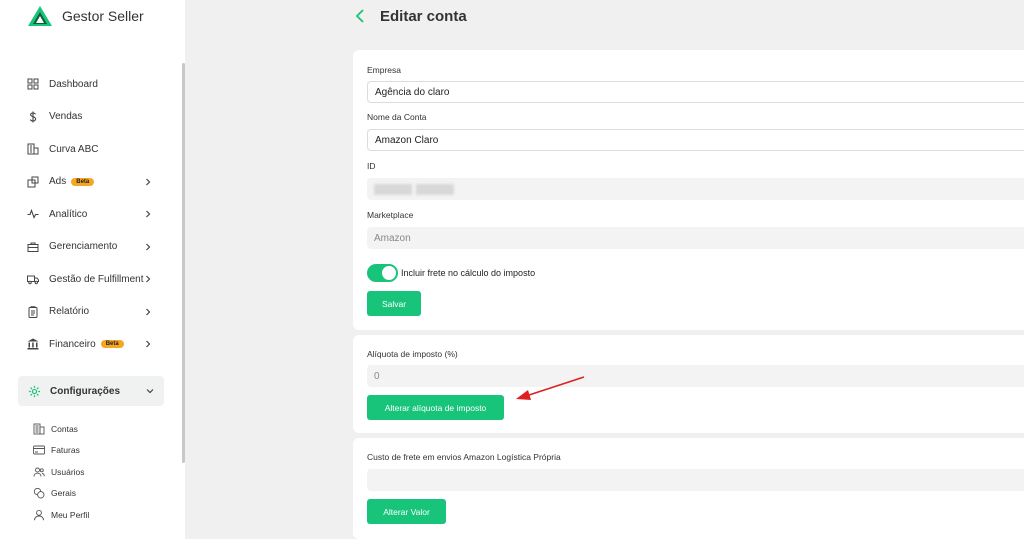 The image size is (1024, 539). Describe the element at coordinates (389, 273) in the screenshot. I see `toggle-knob` at that location.